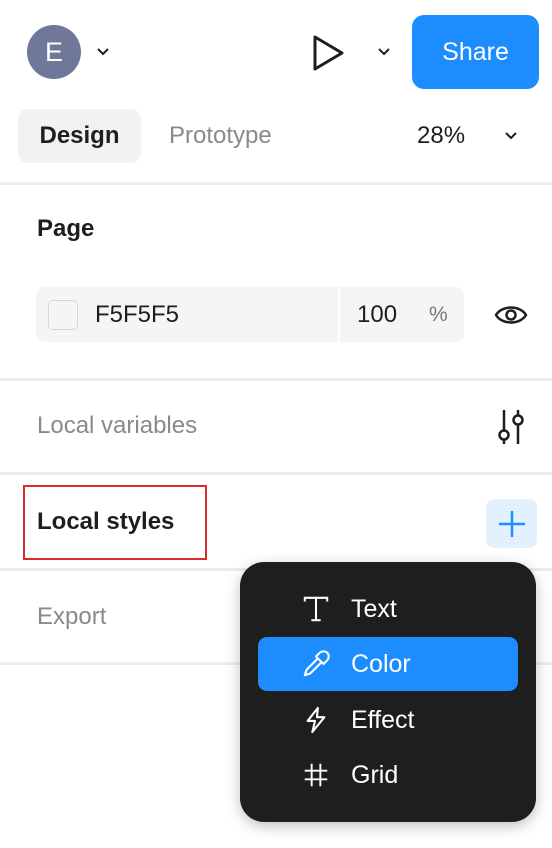 The height and width of the screenshot is (848, 552). Describe the element at coordinates (316, 609) in the screenshot. I see `text-icon` at that location.